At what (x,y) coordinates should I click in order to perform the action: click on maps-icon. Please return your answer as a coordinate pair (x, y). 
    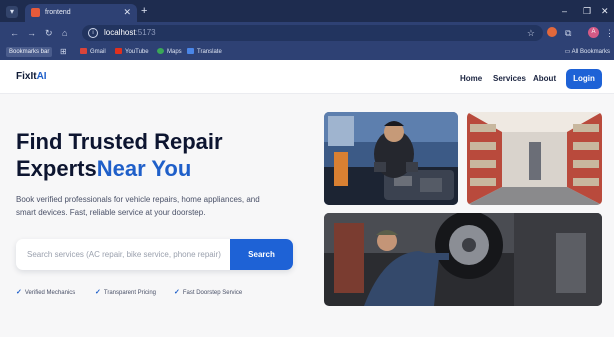
    Looking at the image, I should click on (160, 51).